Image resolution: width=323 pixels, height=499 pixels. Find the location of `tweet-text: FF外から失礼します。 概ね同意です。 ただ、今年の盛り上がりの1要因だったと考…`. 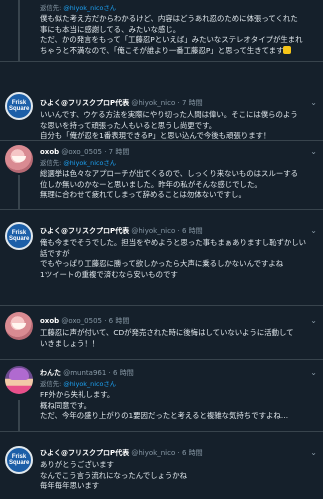

tweet-text: FF外から失礼します。 概ね同意です。 ただ、今年の盛り上がりの1要因だったと考… is located at coordinates (164, 405).